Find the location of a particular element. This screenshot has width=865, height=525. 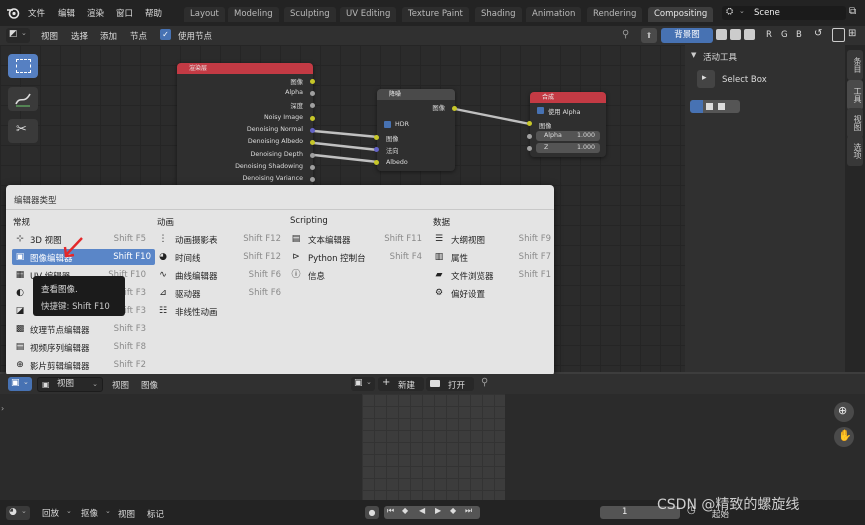

new-image-button: + 新建 is located at coordinates (401, 384).